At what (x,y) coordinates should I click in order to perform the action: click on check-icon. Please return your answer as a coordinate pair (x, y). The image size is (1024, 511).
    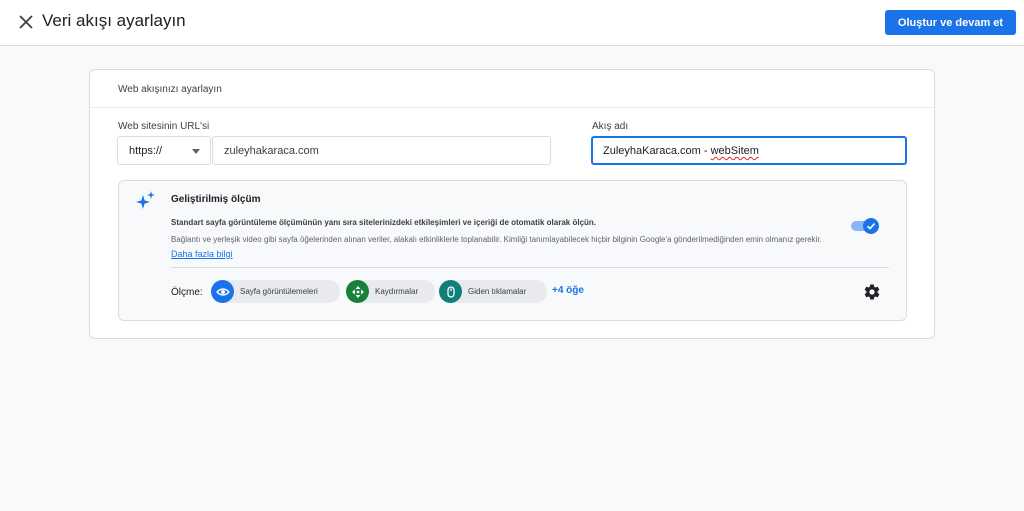
    Looking at the image, I should click on (871, 226).